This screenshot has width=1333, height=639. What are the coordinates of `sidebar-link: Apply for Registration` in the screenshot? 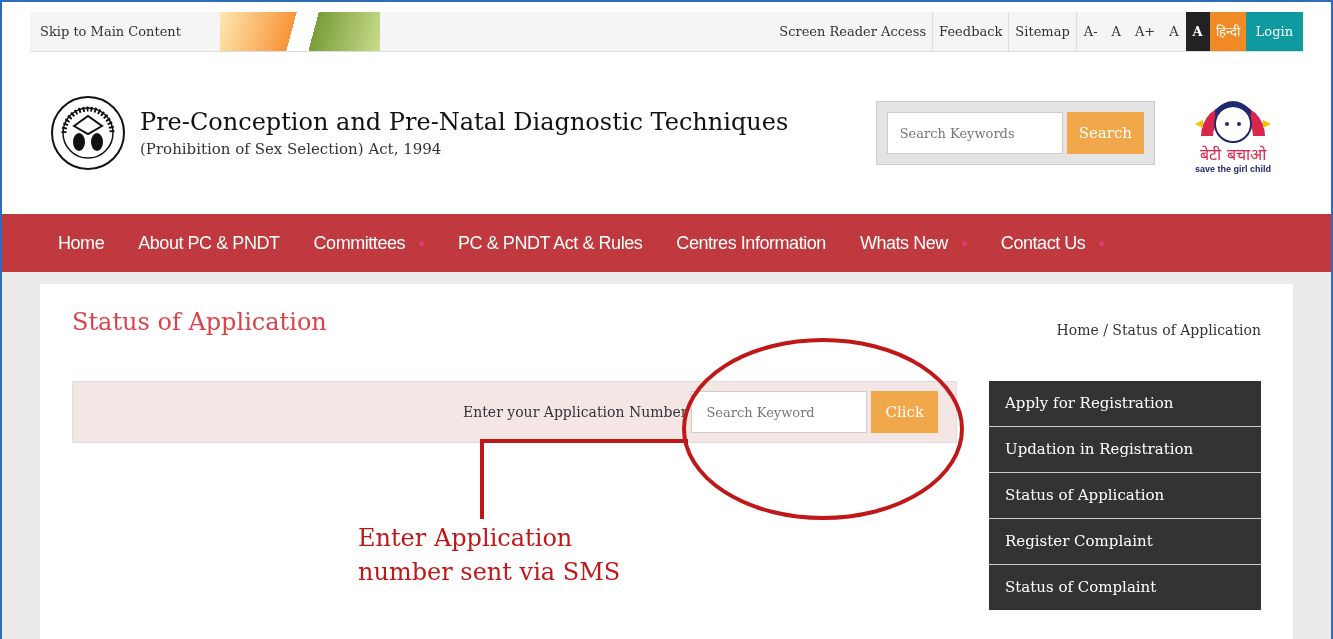 It's located at (1125, 403).